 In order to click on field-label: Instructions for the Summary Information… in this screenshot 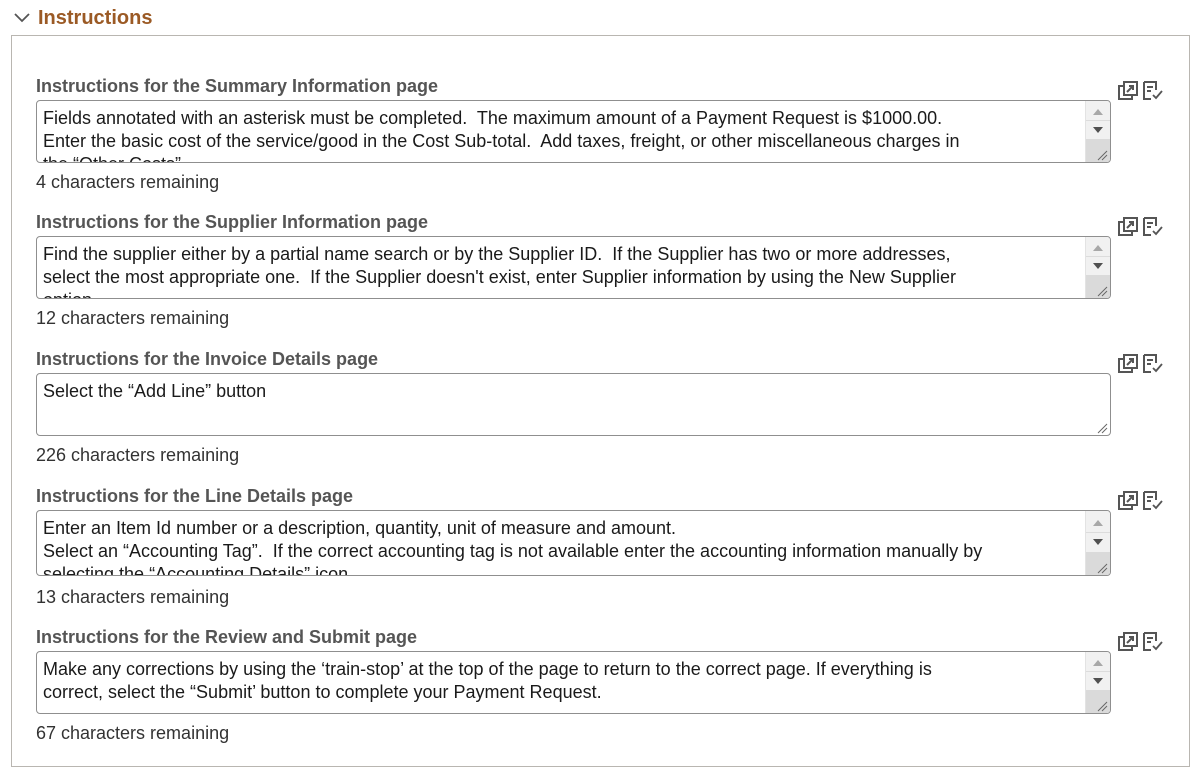, I will do `click(237, 86)`.